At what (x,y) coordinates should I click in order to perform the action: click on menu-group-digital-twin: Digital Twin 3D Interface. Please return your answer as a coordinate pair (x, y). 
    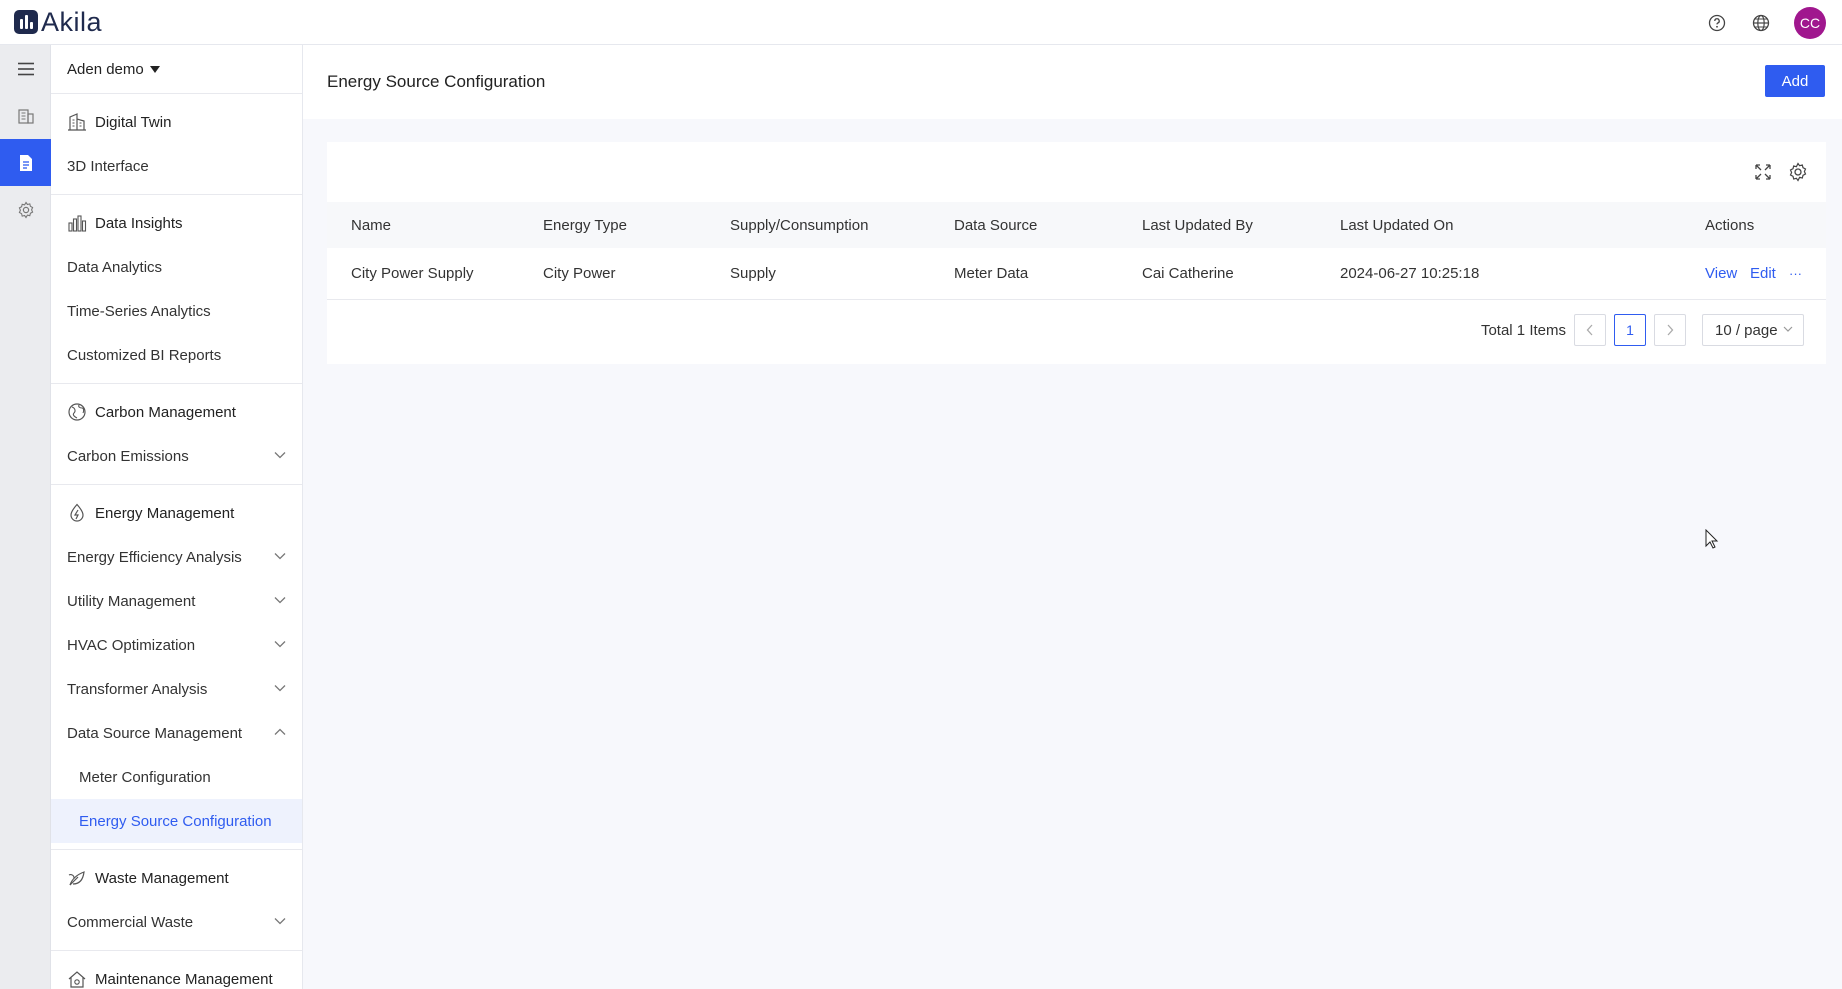
    Looking at the image, I should click on (176, 144).